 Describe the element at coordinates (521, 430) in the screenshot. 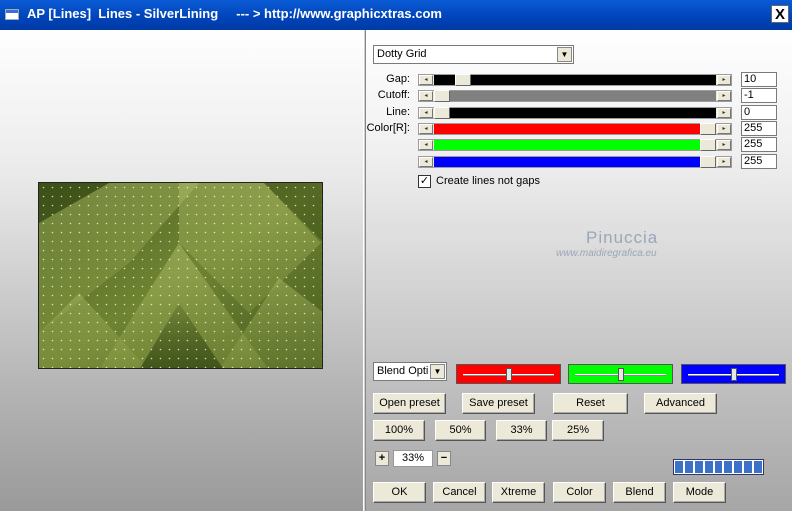

I see `zoom-33-button: 33%` at that location.